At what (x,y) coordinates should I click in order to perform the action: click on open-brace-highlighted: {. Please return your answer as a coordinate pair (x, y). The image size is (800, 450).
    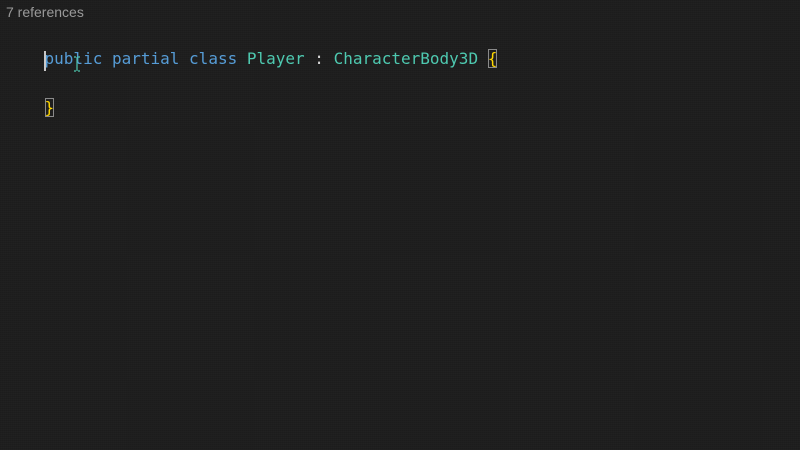
    Looking at the image, I should click on (492, 58).